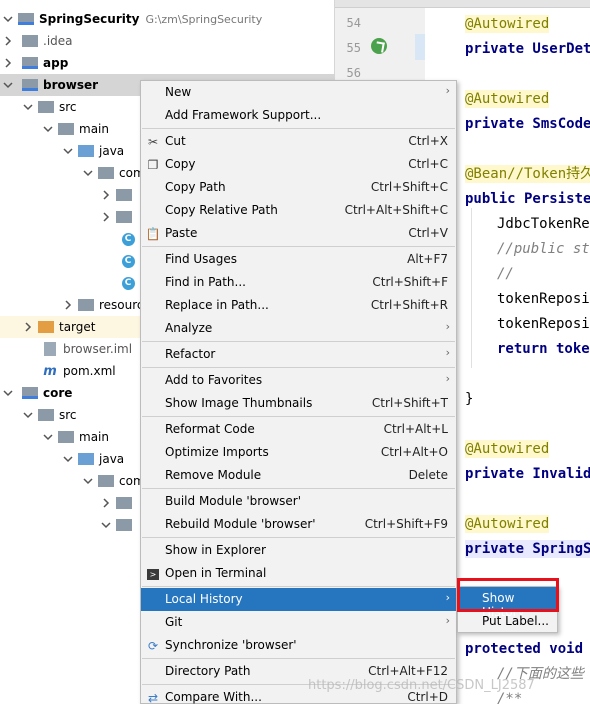 This screenshot has height=704, width=590. I want to click on menu-item-analyze: Analyze ›, so click(298, 328).